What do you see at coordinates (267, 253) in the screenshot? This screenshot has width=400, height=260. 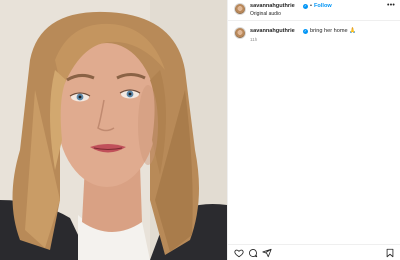 I see `share-icon` at bounding box center [267, 253].